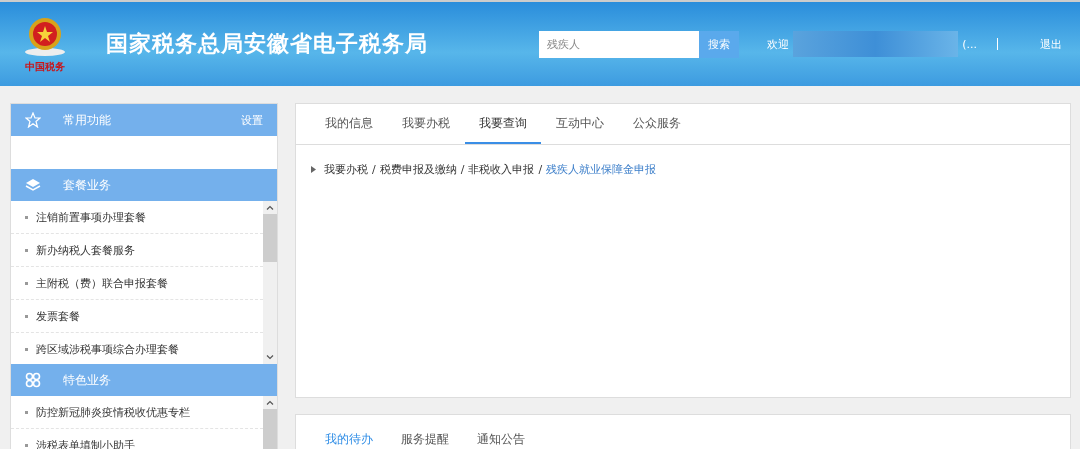  Describe the element at coordinates (503, 124) in the screenshot. I see `nav-tab: 我要查询` at that location.